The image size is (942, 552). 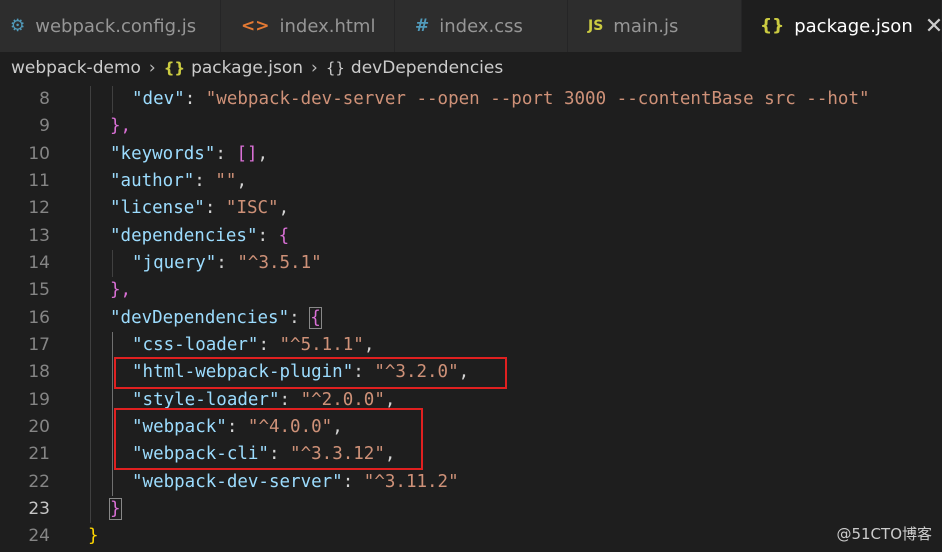 What do you see at coordinates (152, 181) in the screenshot?
I see `json-key: "author"` at bounding box center [152, 181].